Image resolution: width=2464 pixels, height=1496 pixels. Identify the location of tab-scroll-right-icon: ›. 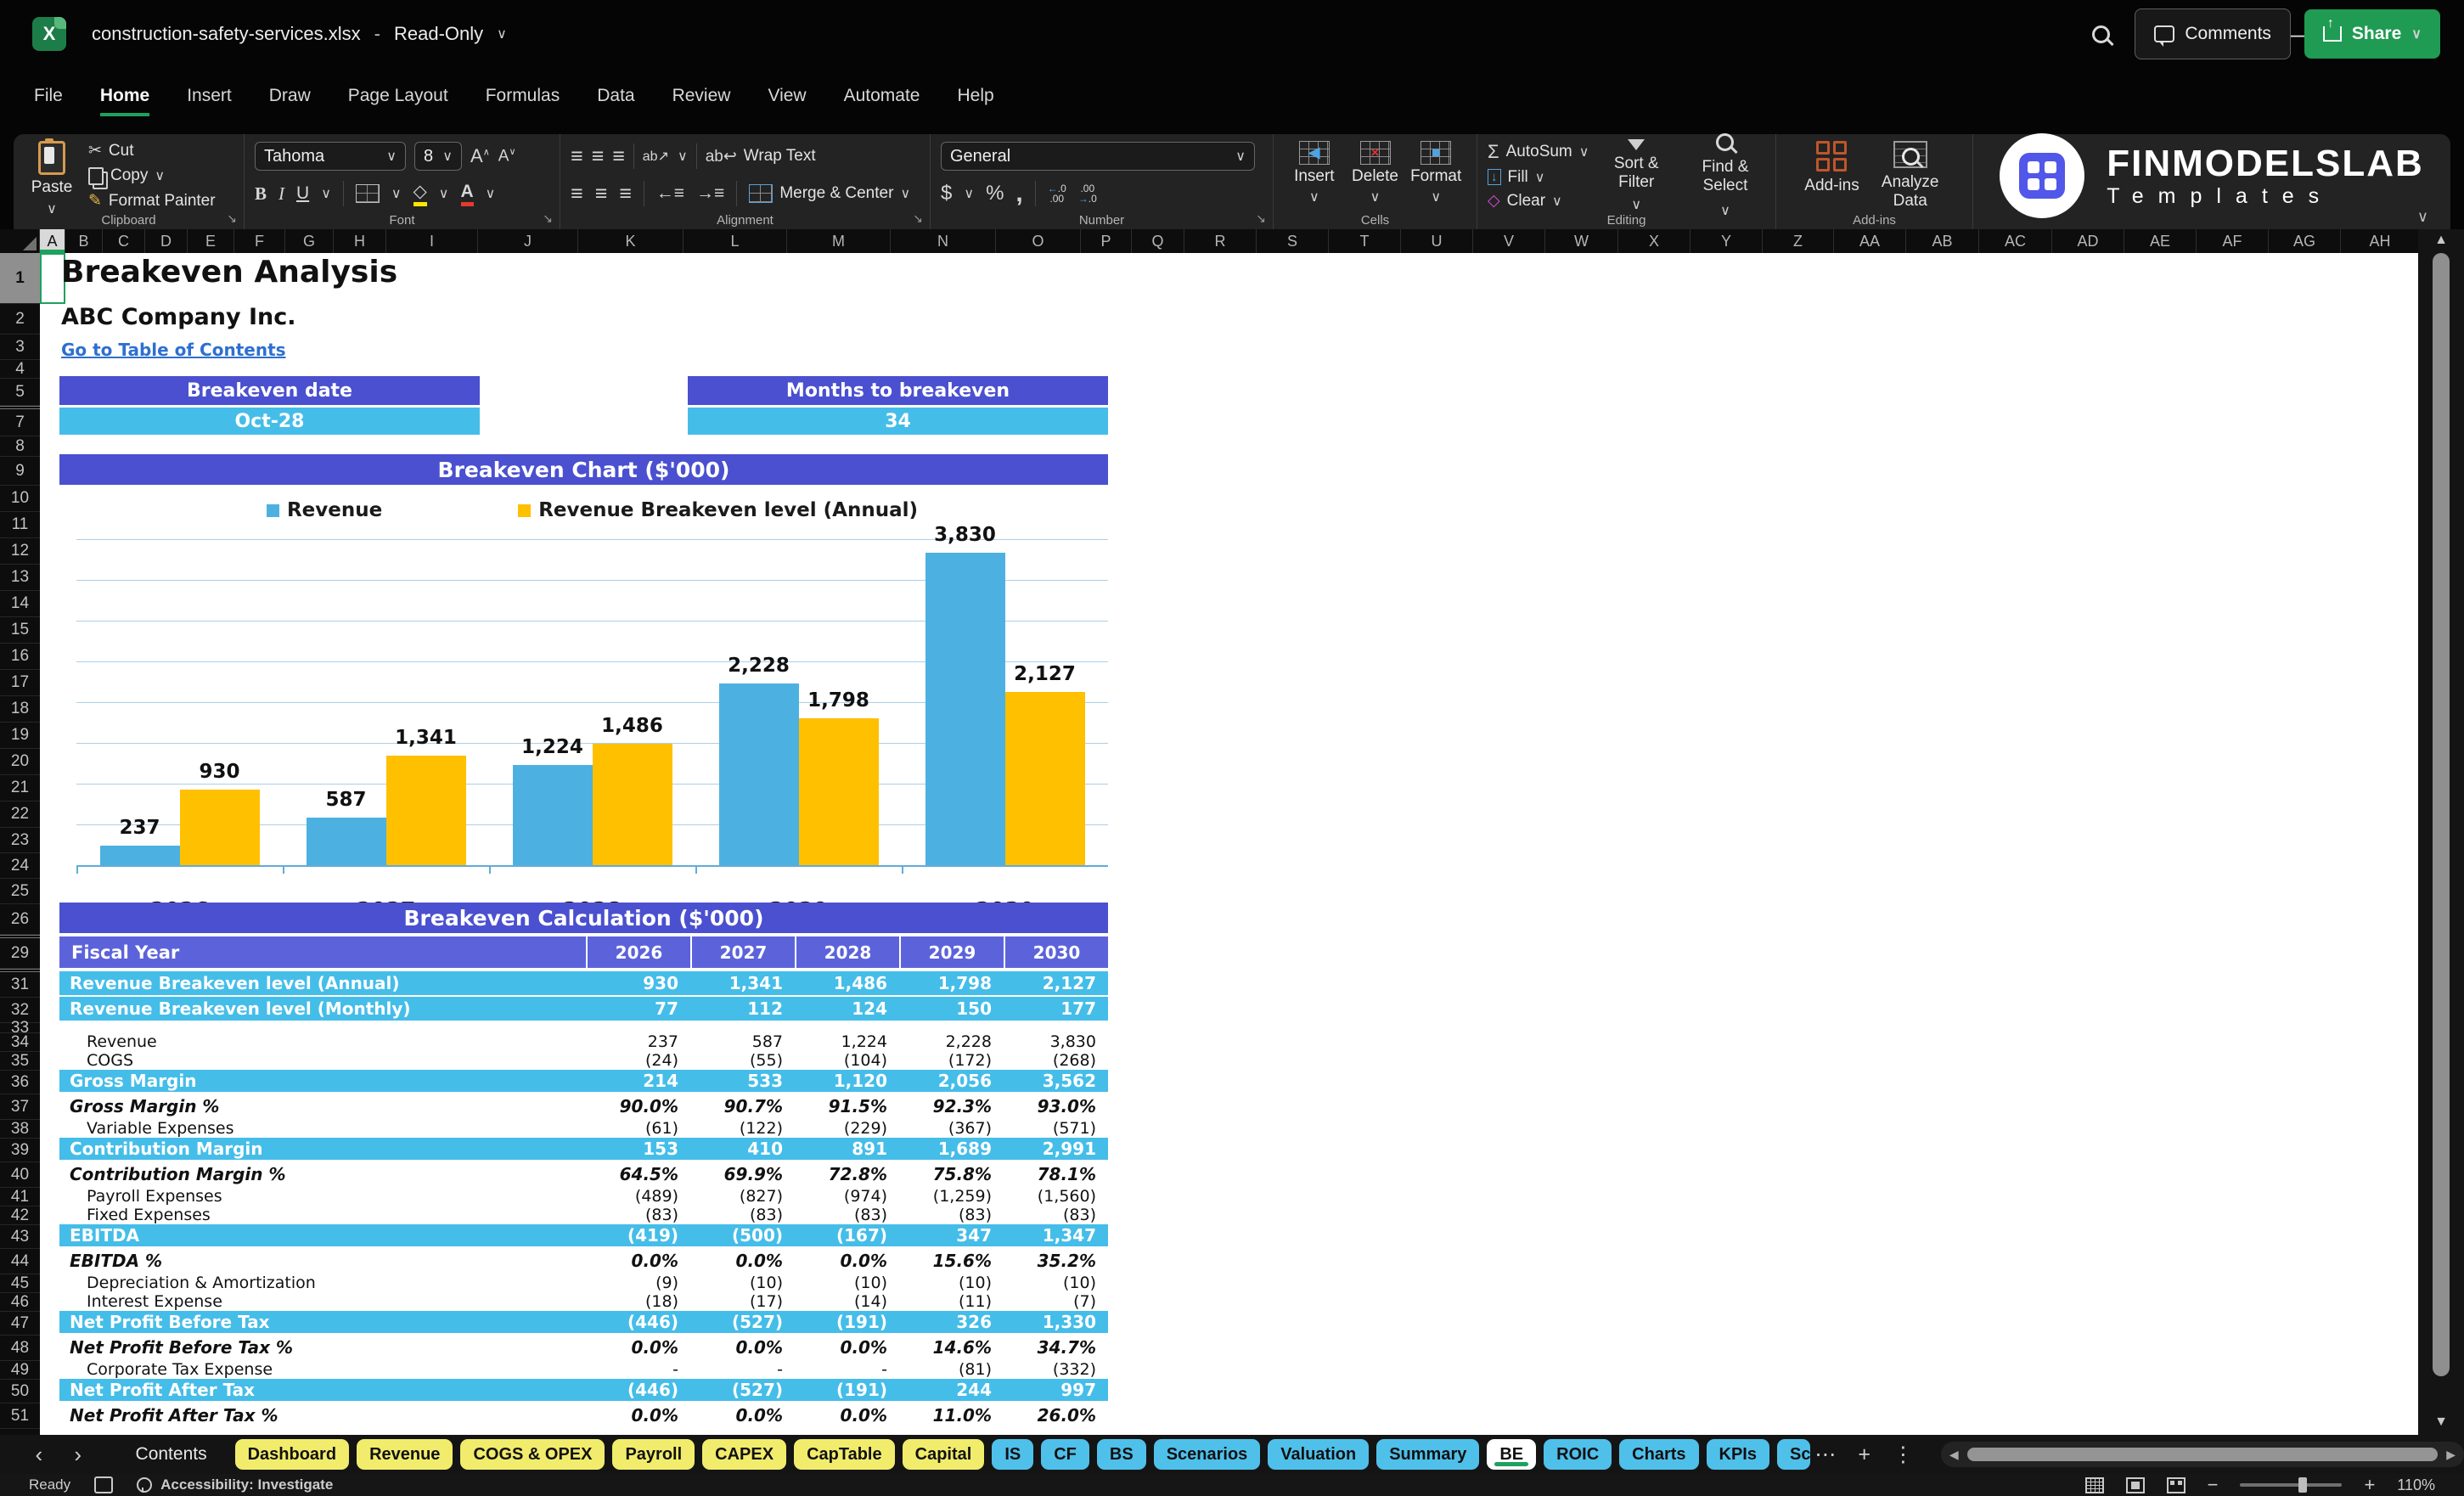
(78, 1455).